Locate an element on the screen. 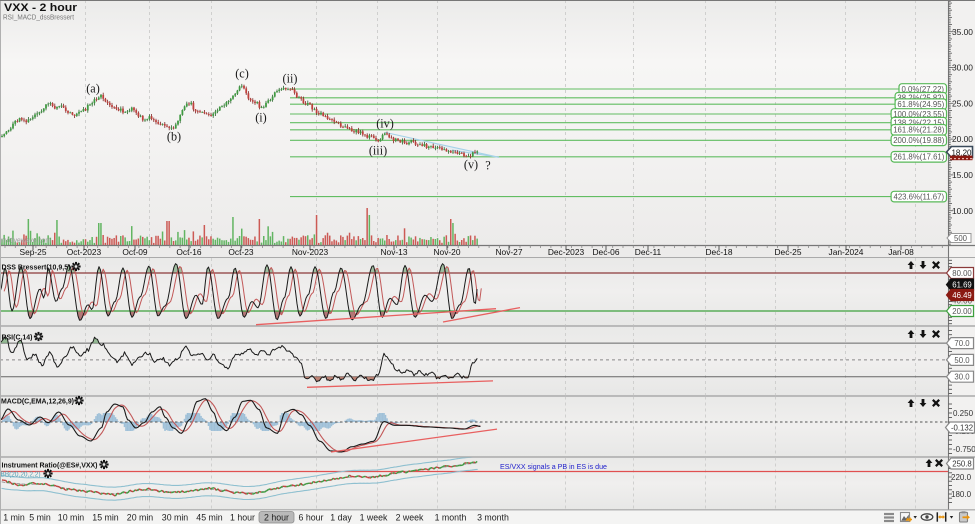 This screenshot has width=975, height=524. svg-text: 15 min is located at coordinates (105, 517).